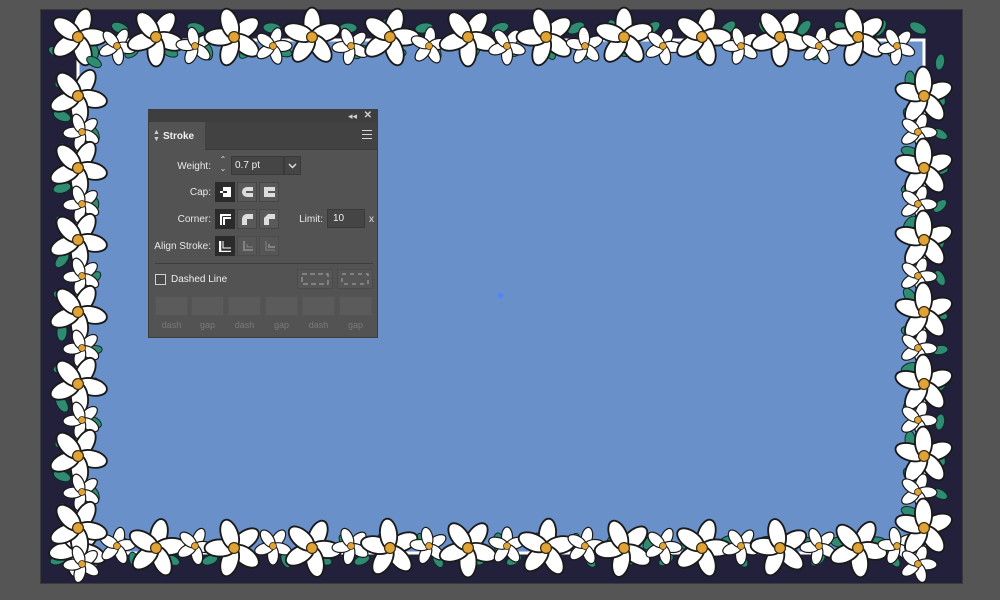  I want to click on dash-preserve-icon, so click(315, 279).